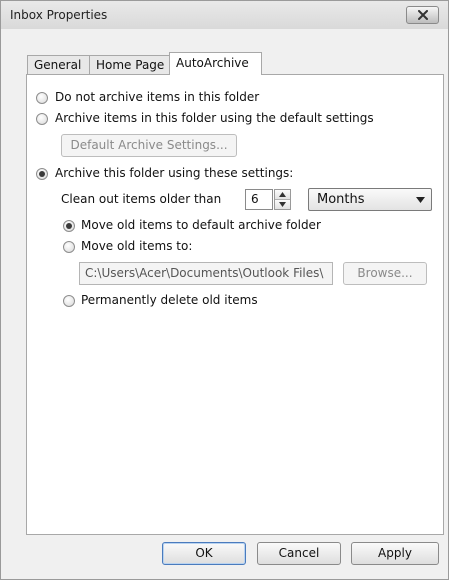  Describe the element at coordinates (201, 225) in the screenshot. I see `move-default-label: Move old items to default archive folder` at that location.